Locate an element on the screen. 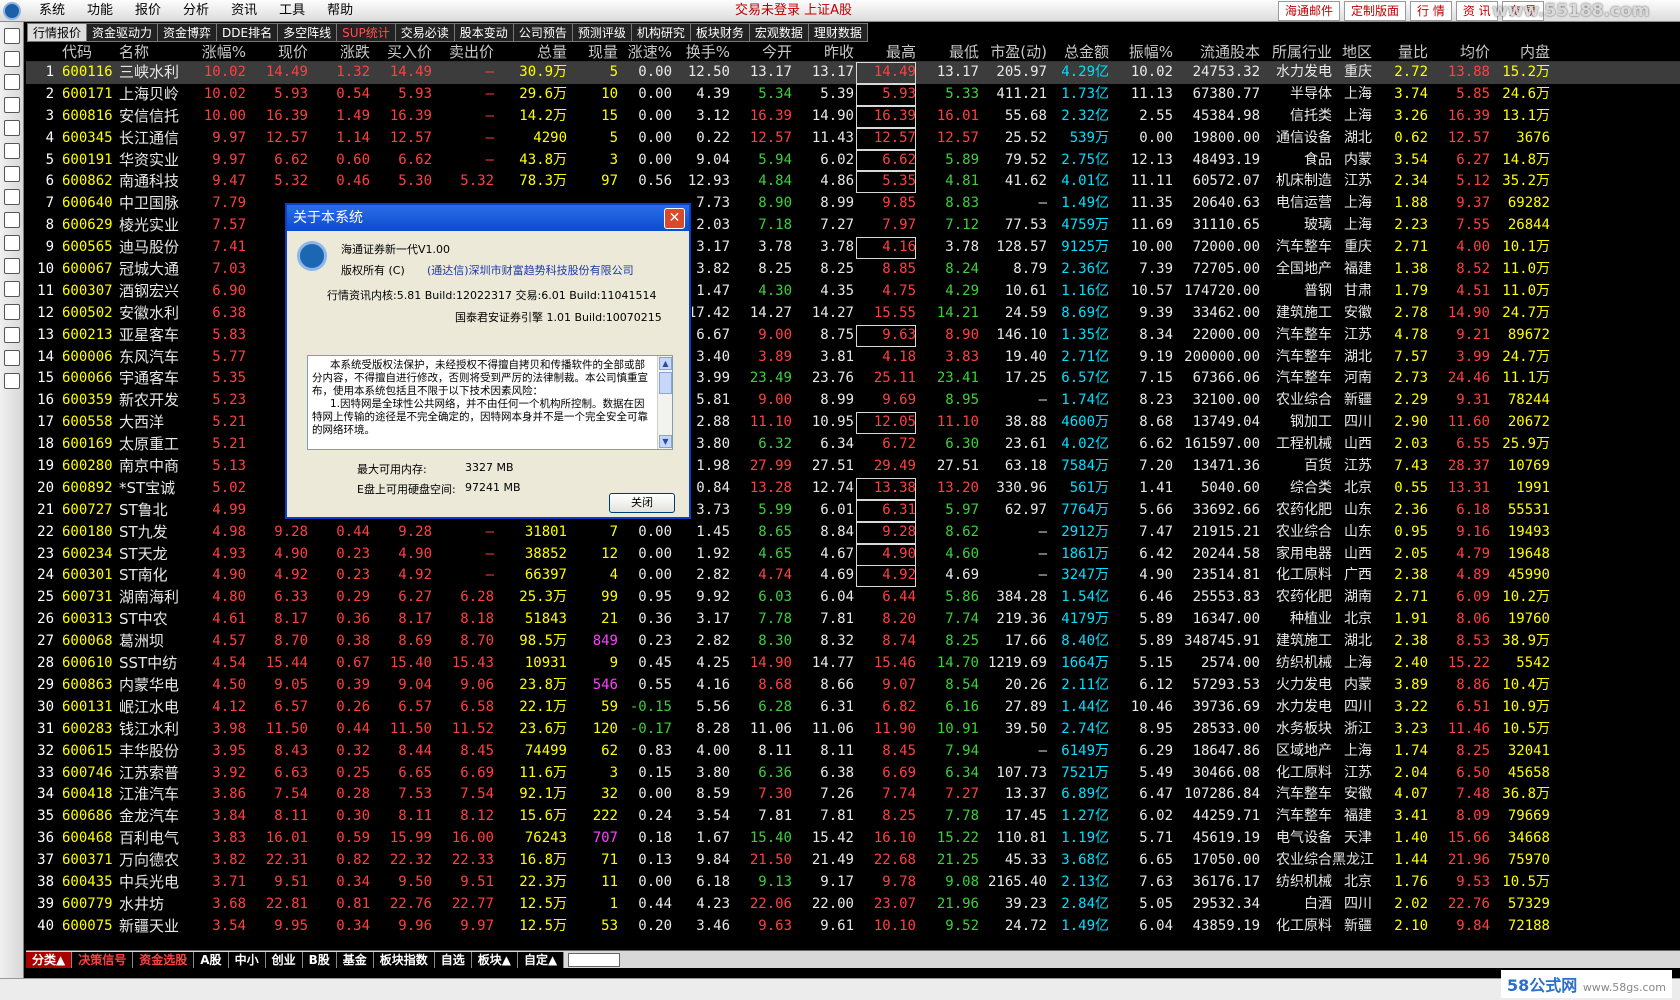 The width and height of the screenshot is (1680, 1000). tab-12: 宏观数据 is located at coordinates (779, 32).